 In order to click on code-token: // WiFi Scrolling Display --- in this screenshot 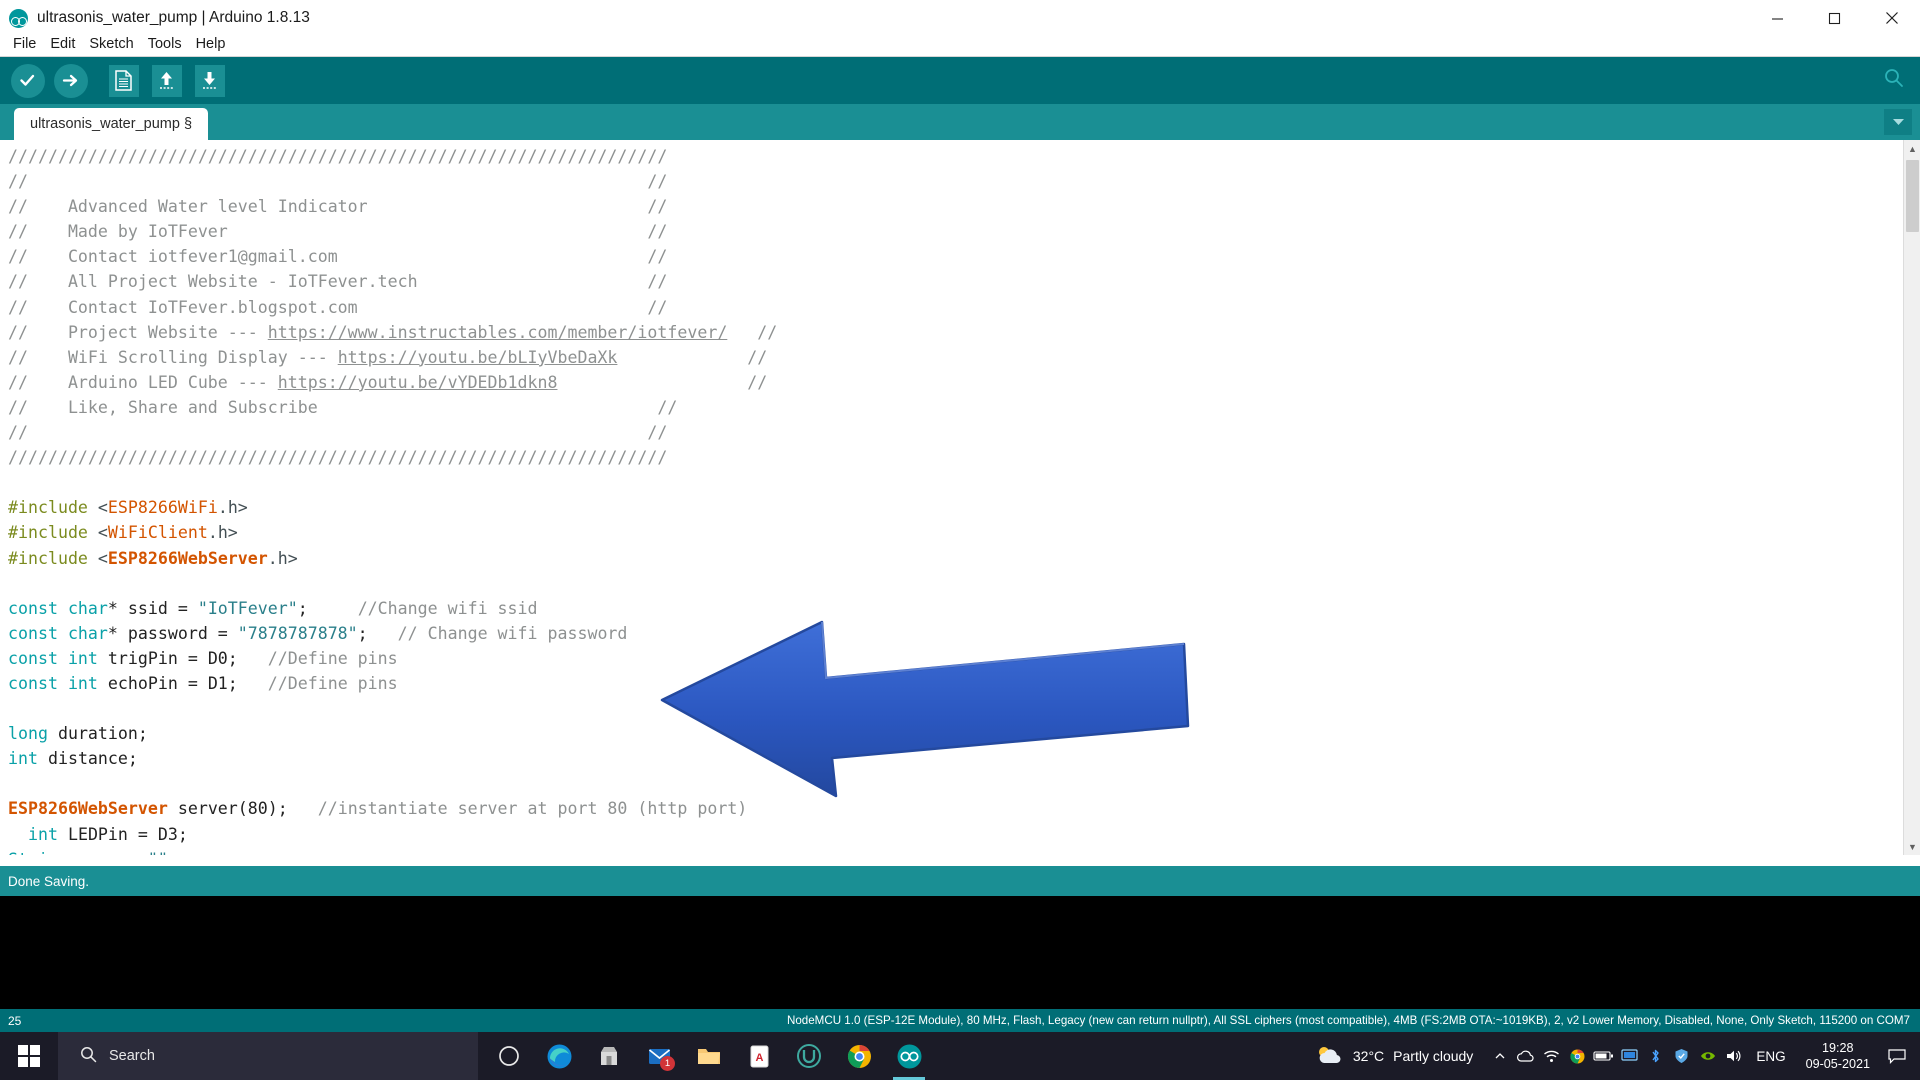, I will do `click(173, 357)`.